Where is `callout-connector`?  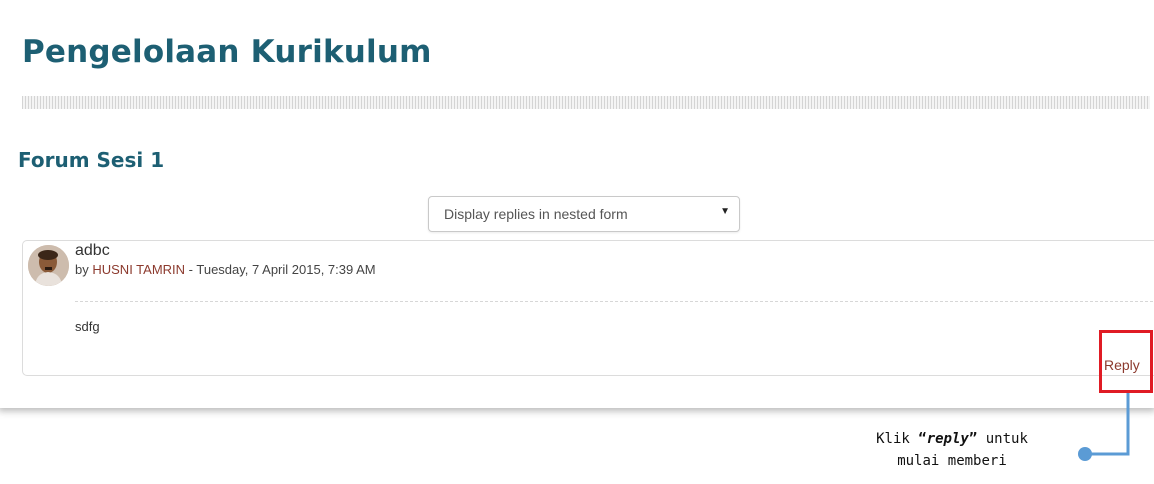 callout-connector is located at coordinates (1108, 424).